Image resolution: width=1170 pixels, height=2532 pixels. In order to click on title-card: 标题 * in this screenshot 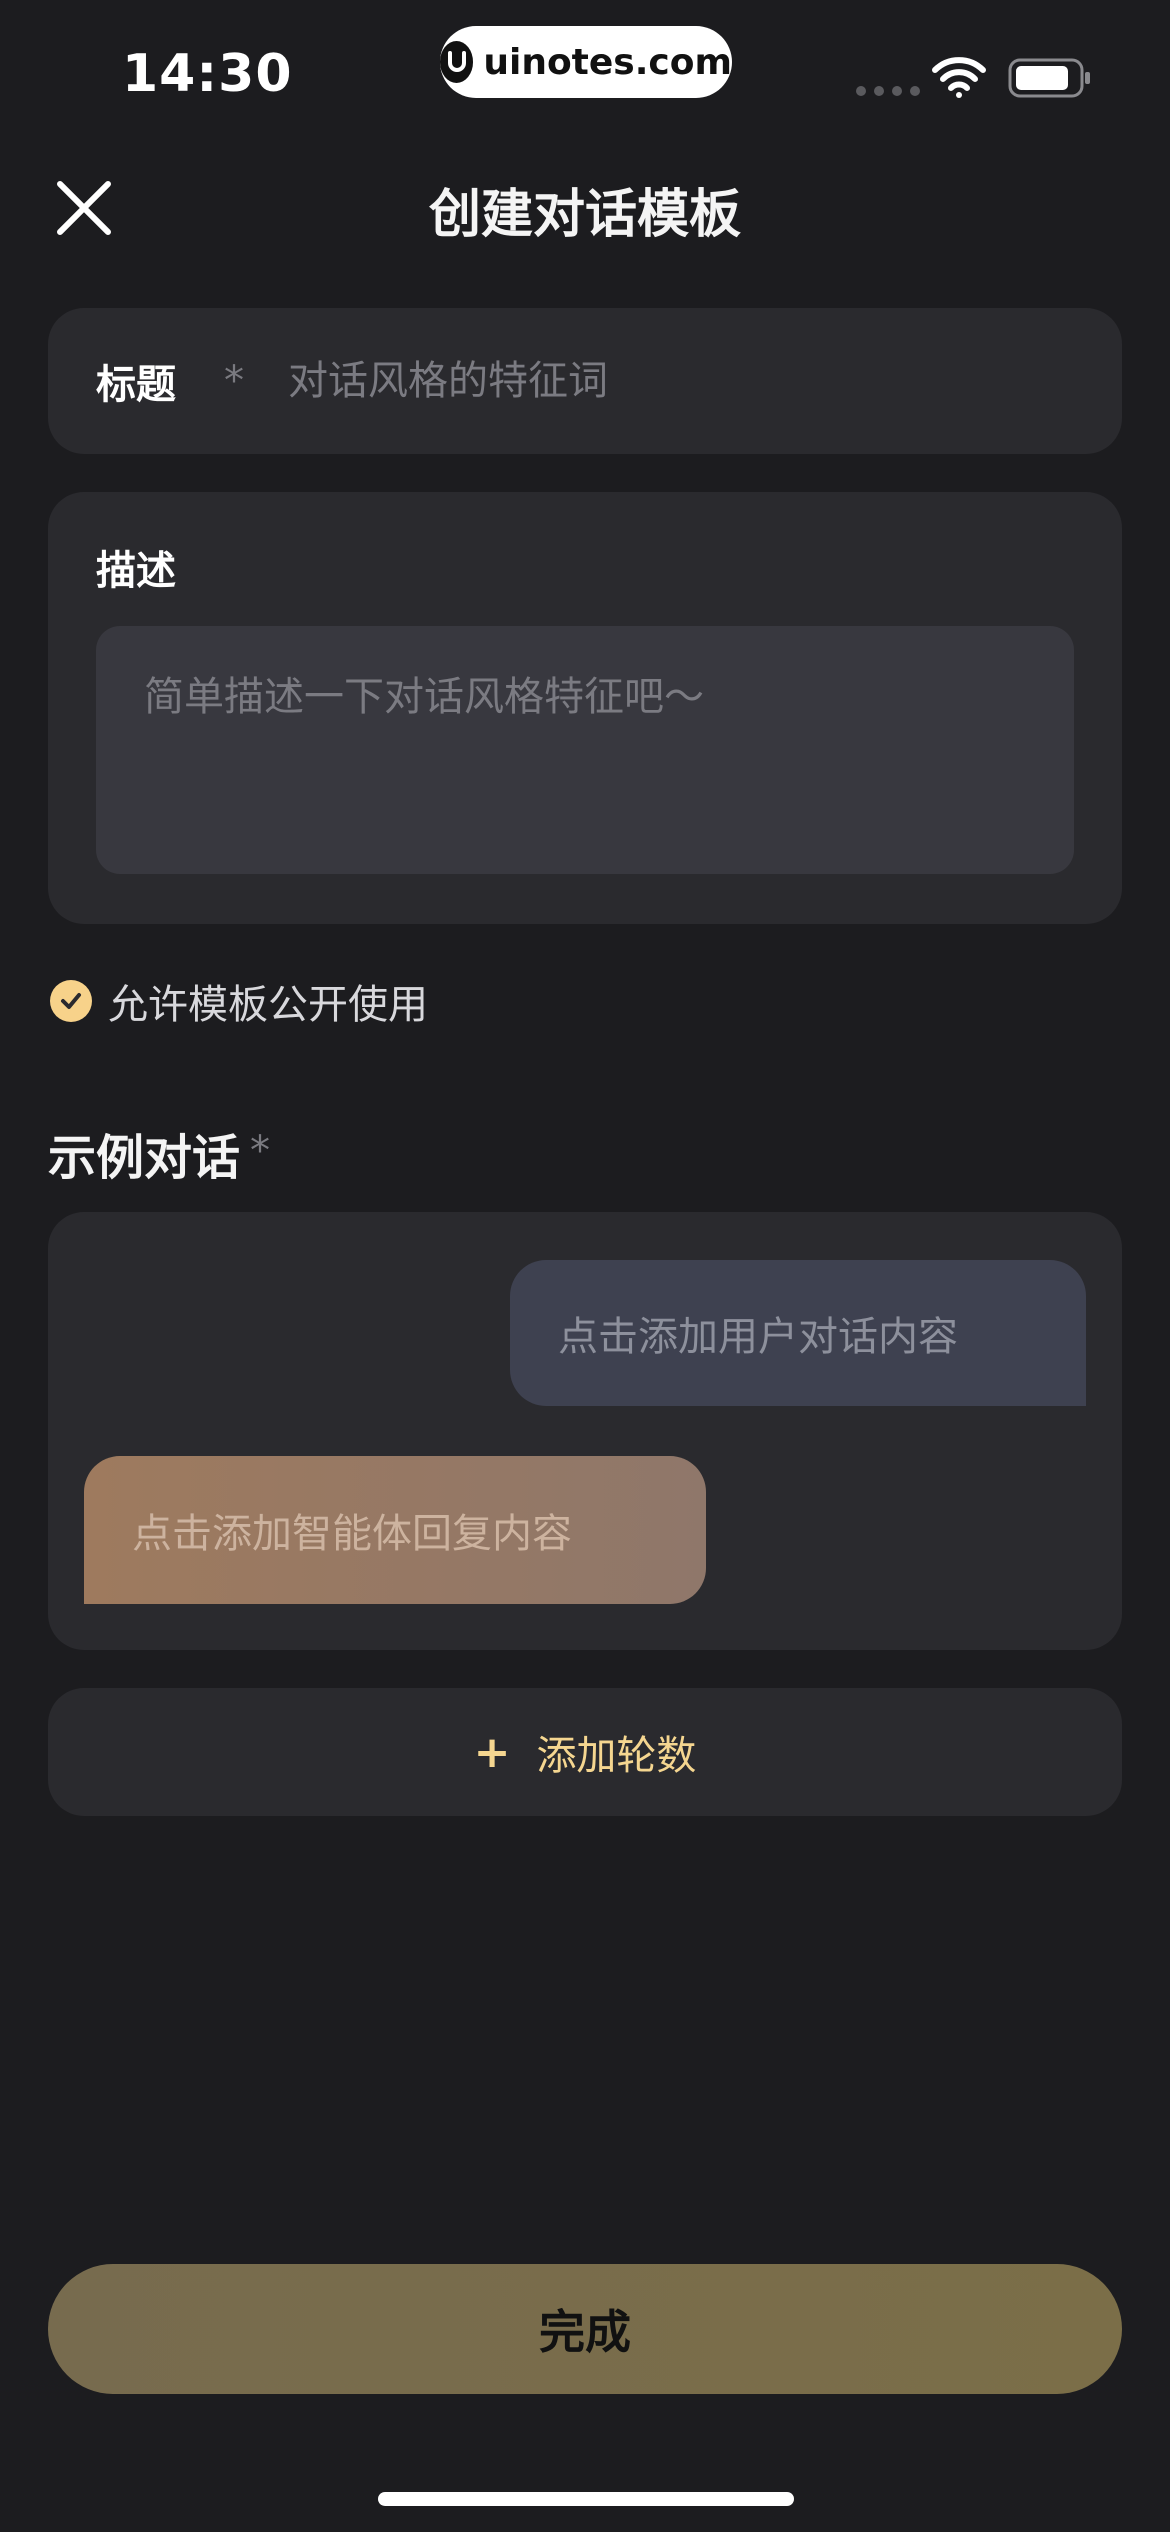, I will do `click(585, 381)`.